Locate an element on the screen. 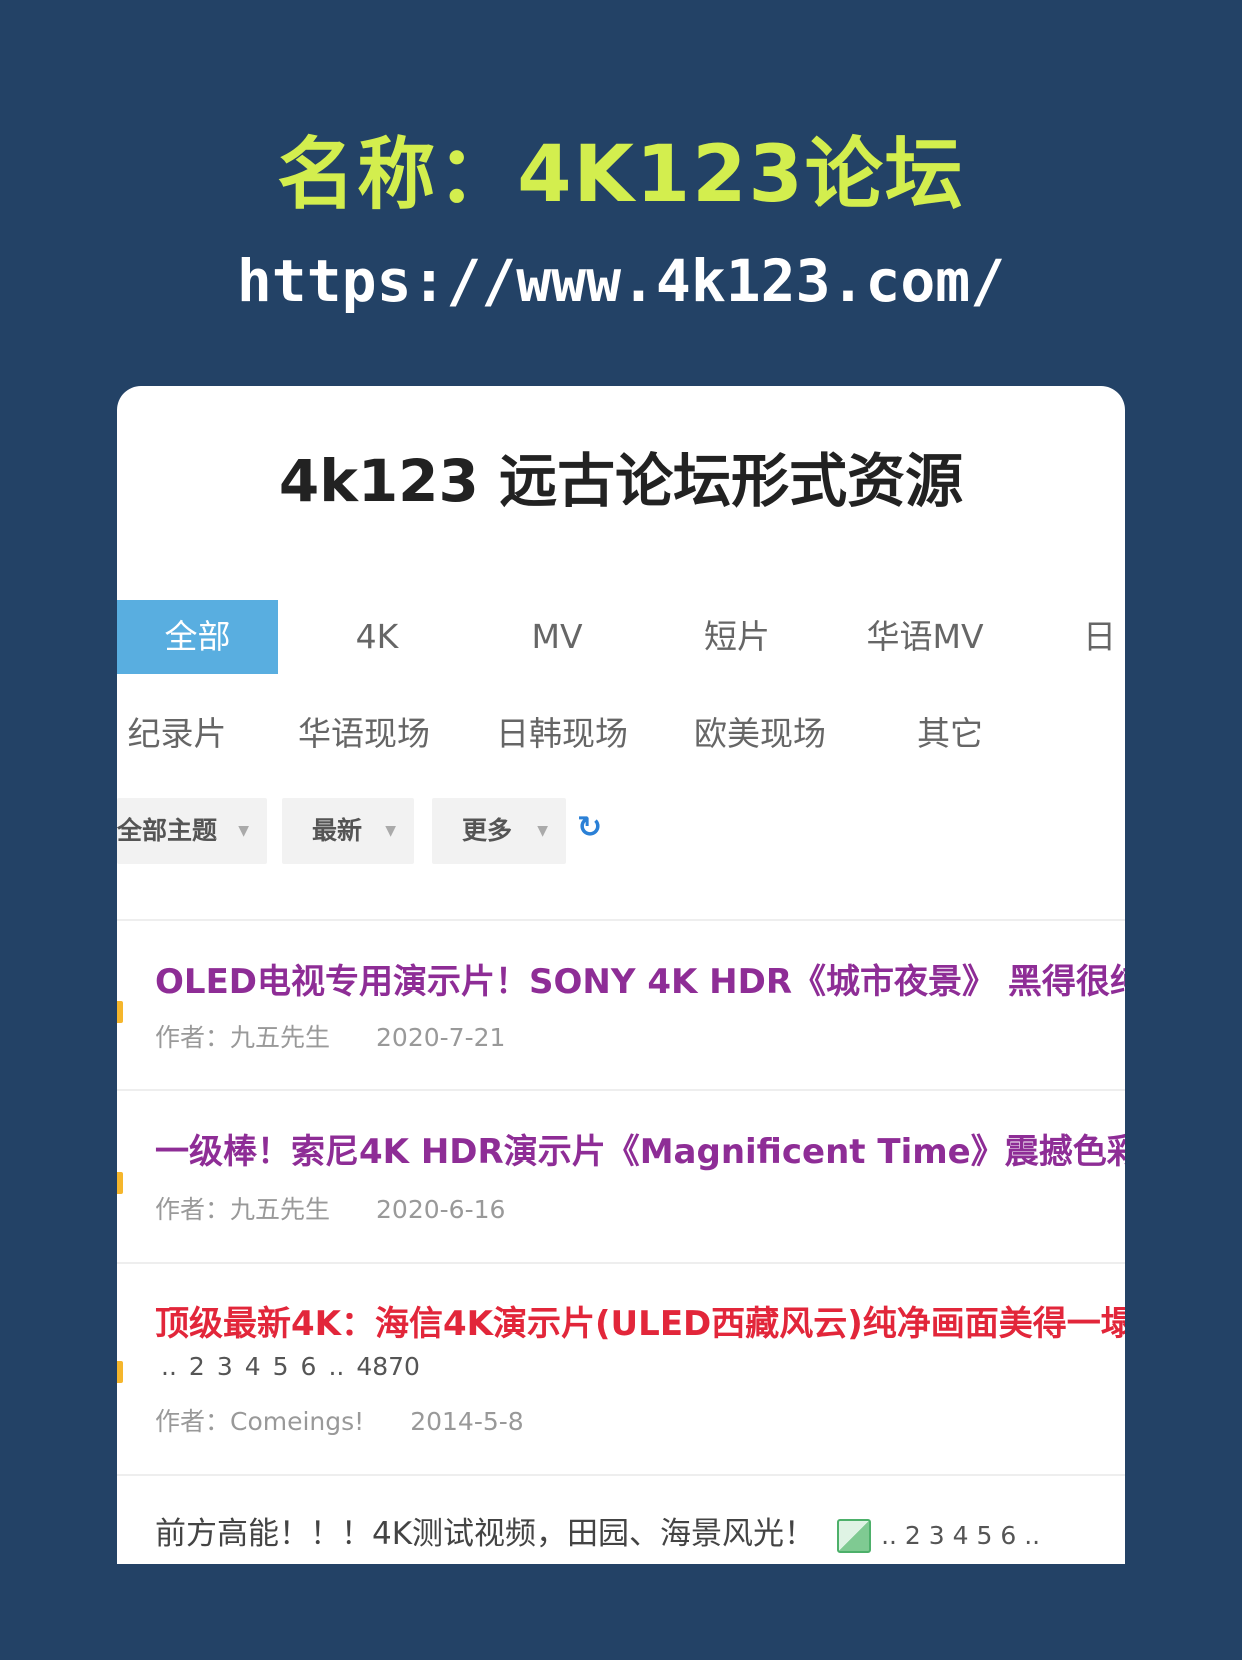 The height and width of the screenshot is (1660, 1242). tab-jk-live: 日韩现场 is located at coordinates (562, 734).